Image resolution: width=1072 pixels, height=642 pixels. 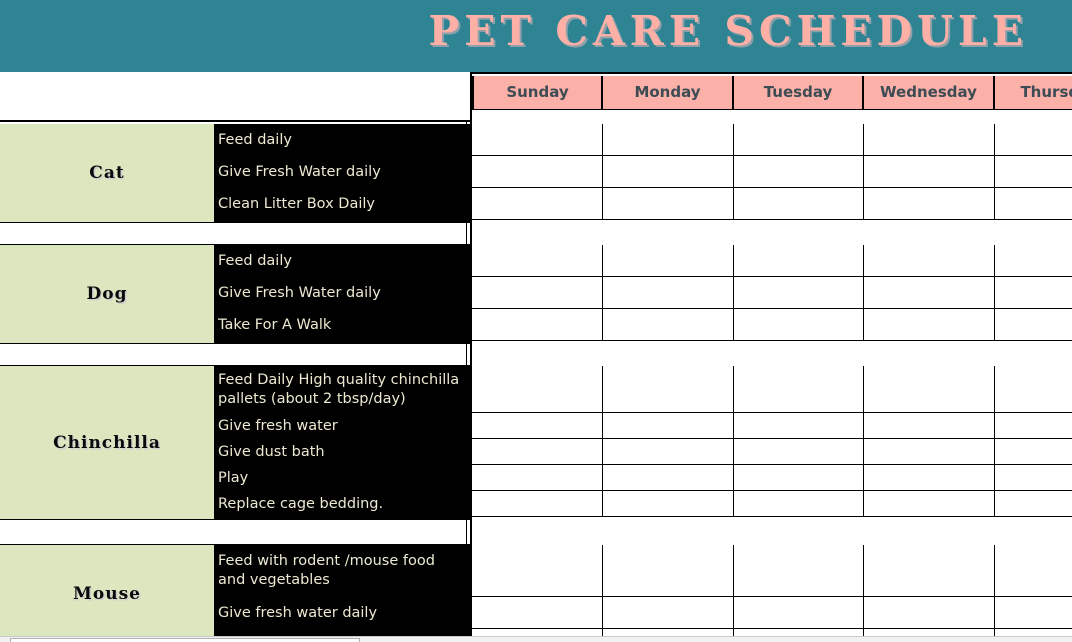 I want to click on weekday-header-row: Sunday Monday Tuesday Wednesday Thursday, so click(x=771, y=91).